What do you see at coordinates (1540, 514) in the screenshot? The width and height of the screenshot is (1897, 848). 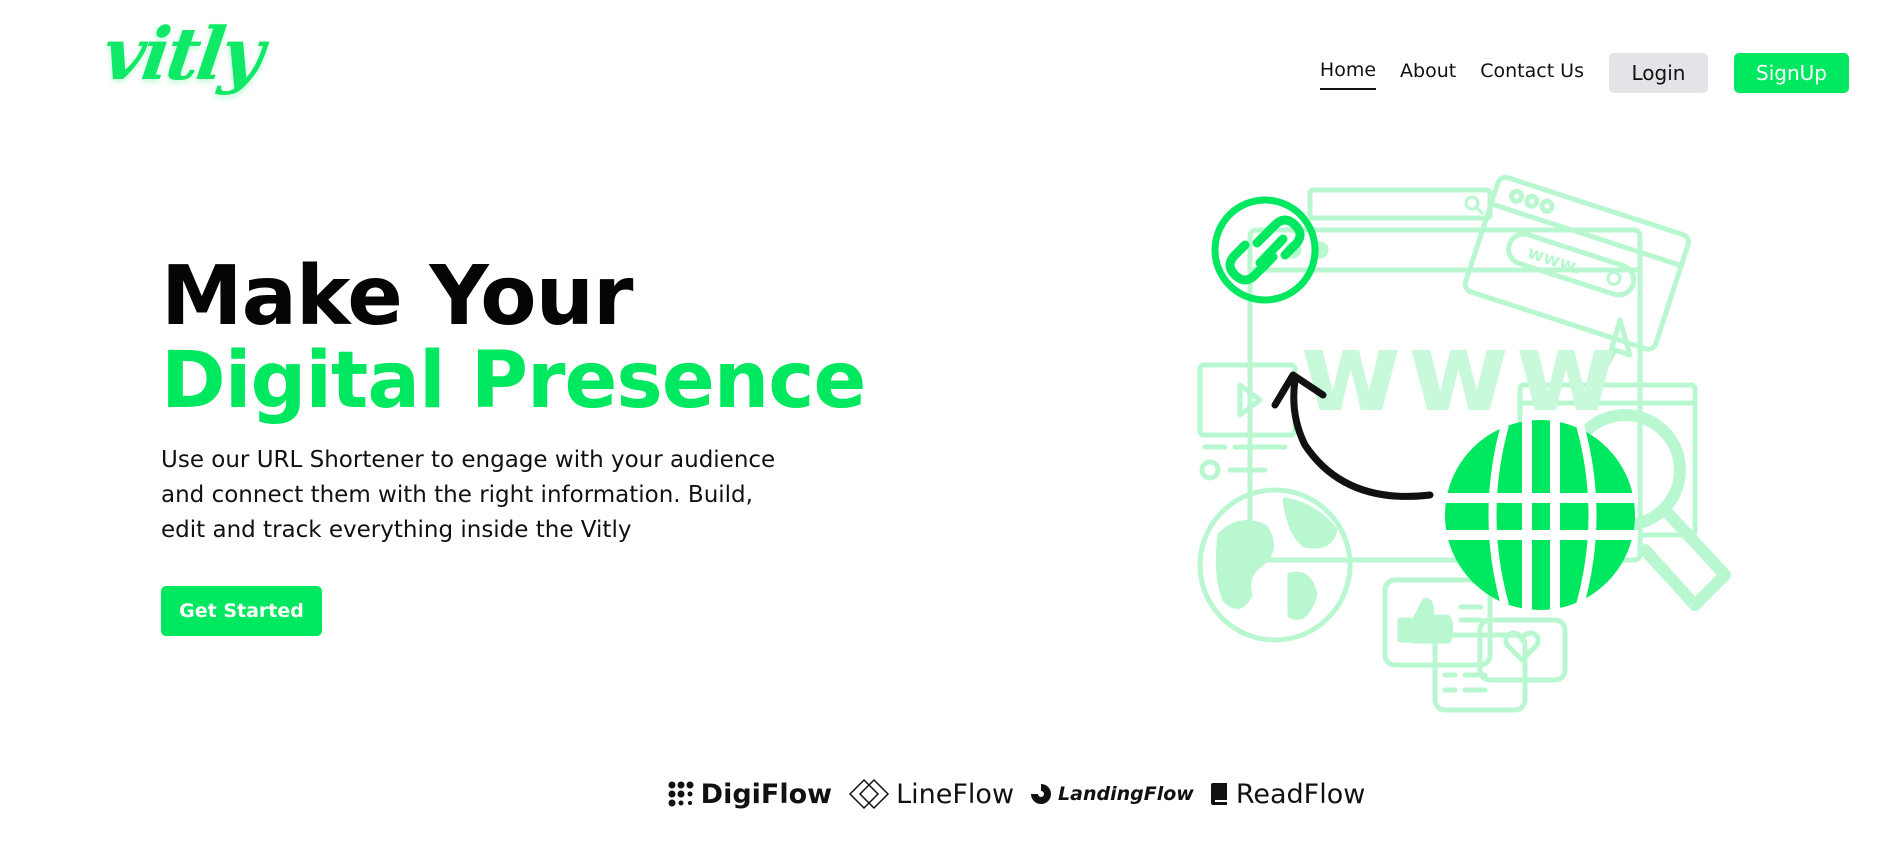 I see `globe-icon` at bounding box center [1540, 514].